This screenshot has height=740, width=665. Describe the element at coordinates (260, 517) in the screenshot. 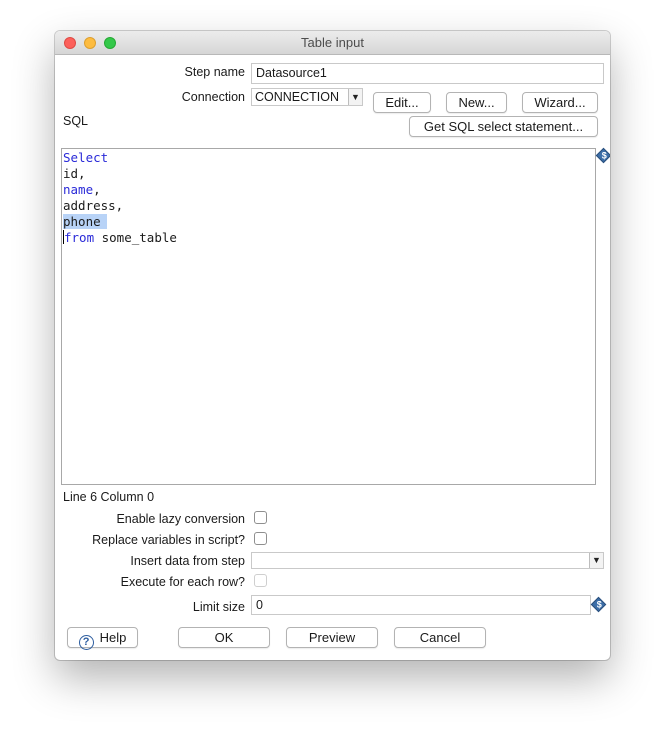

I see `lazy-conversion-checkbox` at that location.